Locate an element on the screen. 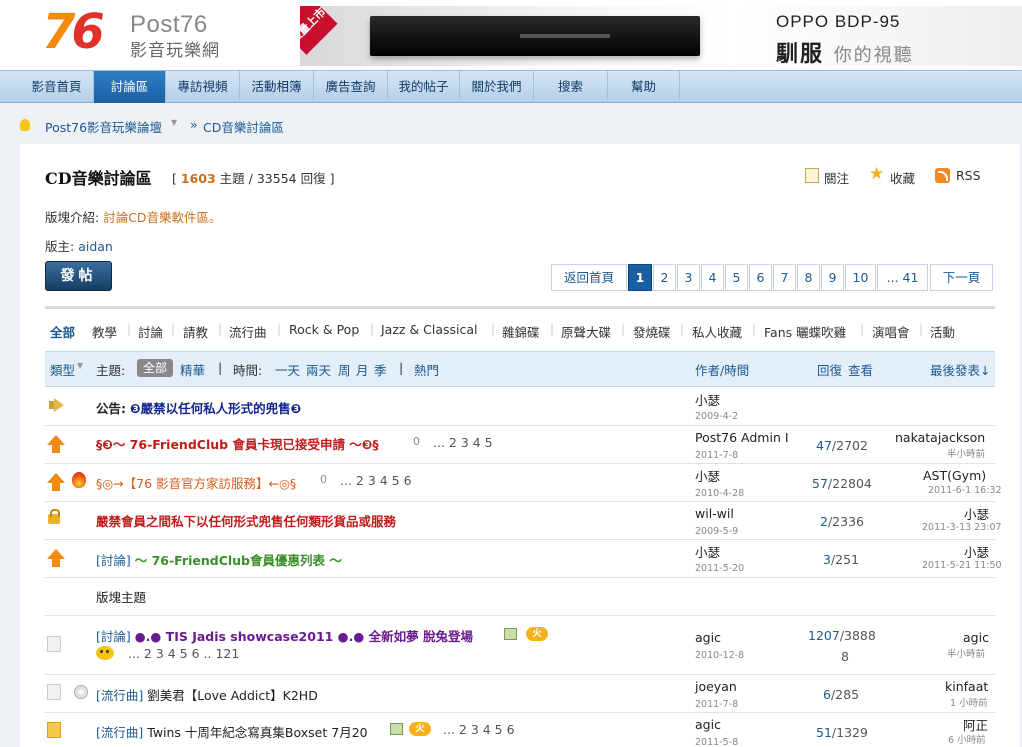 This screenshot has width=1022, height=747. column-author-time: 作者/時間 is located at coordinates (722, 369).